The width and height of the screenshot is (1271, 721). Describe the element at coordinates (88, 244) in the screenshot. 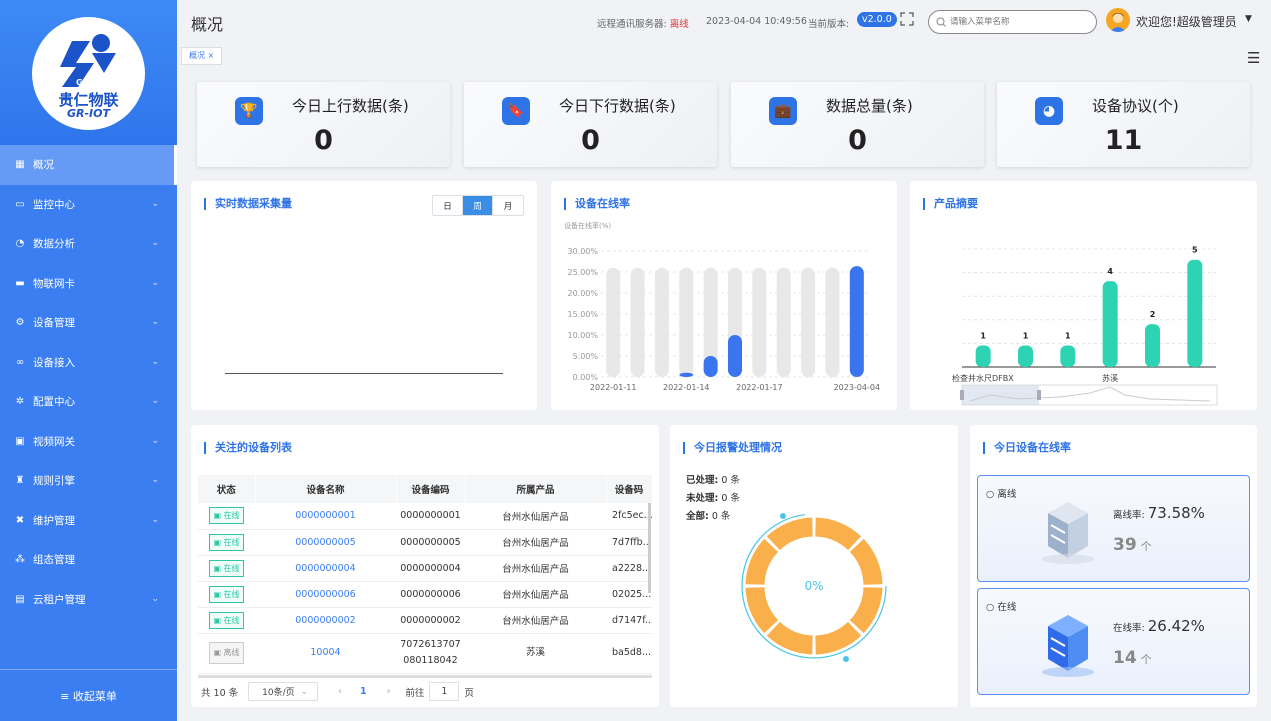

I see `sidebar-item-2: ◔ 数据分析 ⌄` at that location.